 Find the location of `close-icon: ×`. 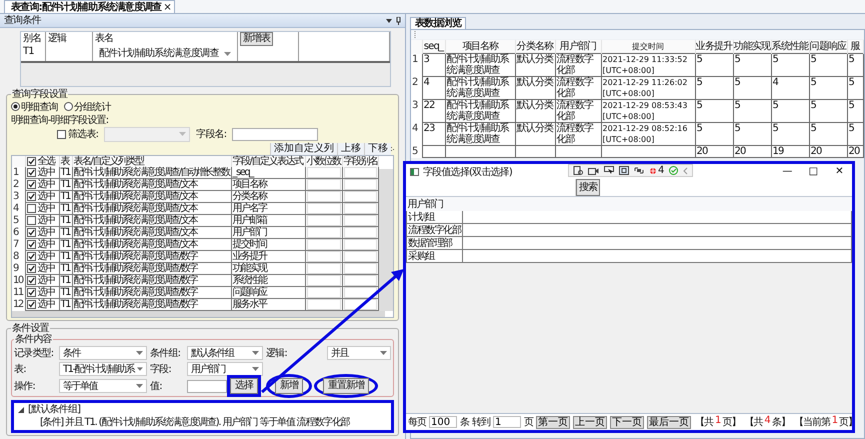

close-icon: × is located at coordinates (167, 7).